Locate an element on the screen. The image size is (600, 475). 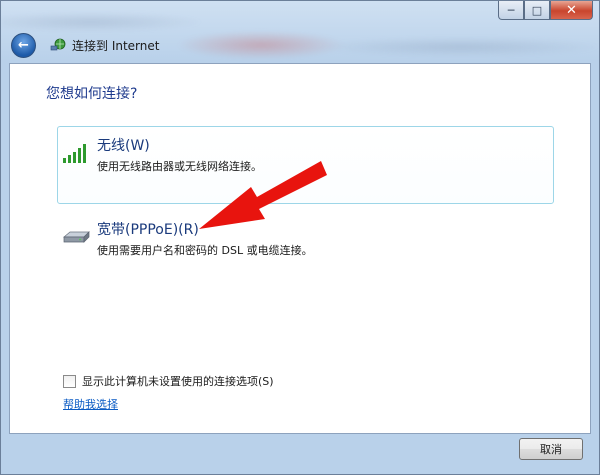
show-options-checkbox is located at coordinates (69, 381).